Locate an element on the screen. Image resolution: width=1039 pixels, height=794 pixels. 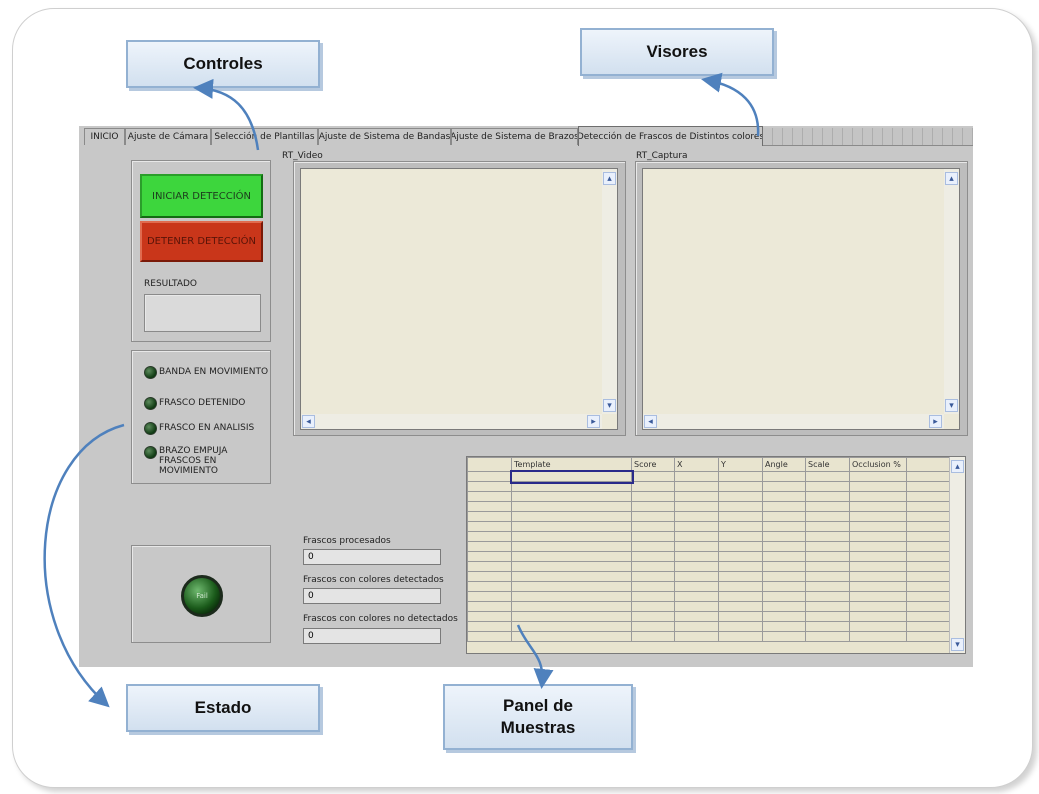
arrow-panel-muestras is located at coordinates (535, 656).